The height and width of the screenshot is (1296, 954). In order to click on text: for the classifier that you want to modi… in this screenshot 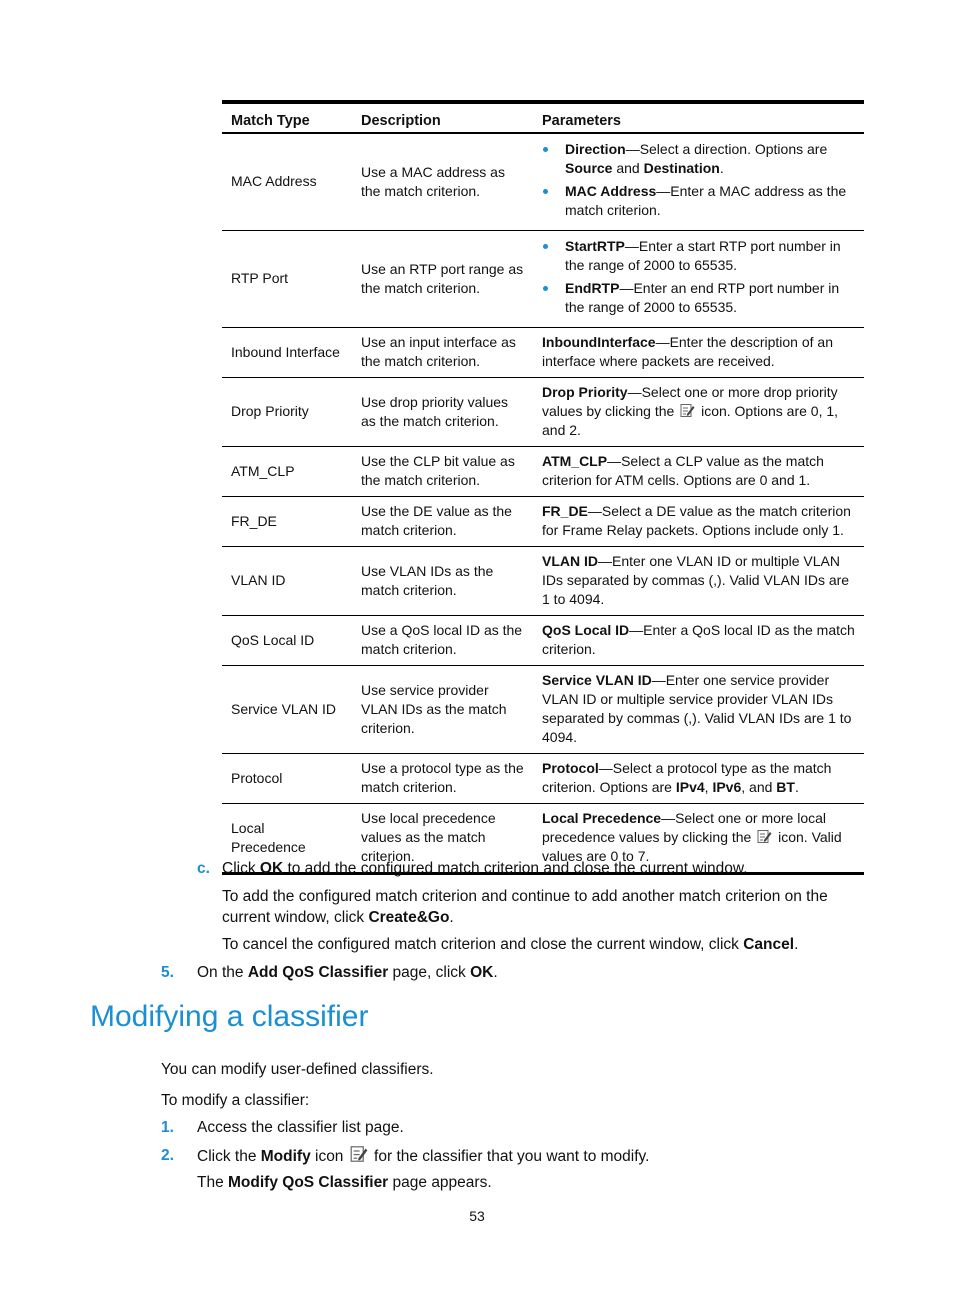, I will do `click(509, 1156)`.